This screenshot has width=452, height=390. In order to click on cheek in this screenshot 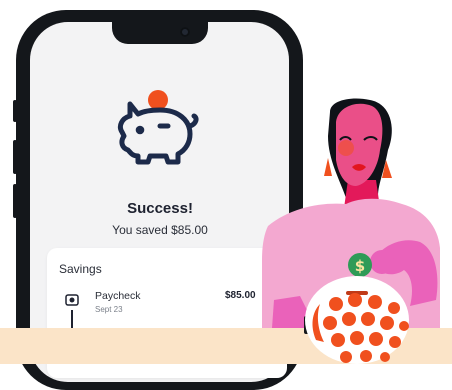, I will do `click(346, 148)`.